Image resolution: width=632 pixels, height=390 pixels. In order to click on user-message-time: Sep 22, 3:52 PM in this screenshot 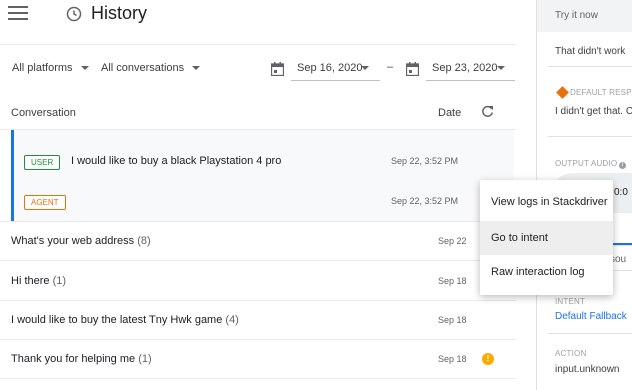, I will do `click(425, 161)`.